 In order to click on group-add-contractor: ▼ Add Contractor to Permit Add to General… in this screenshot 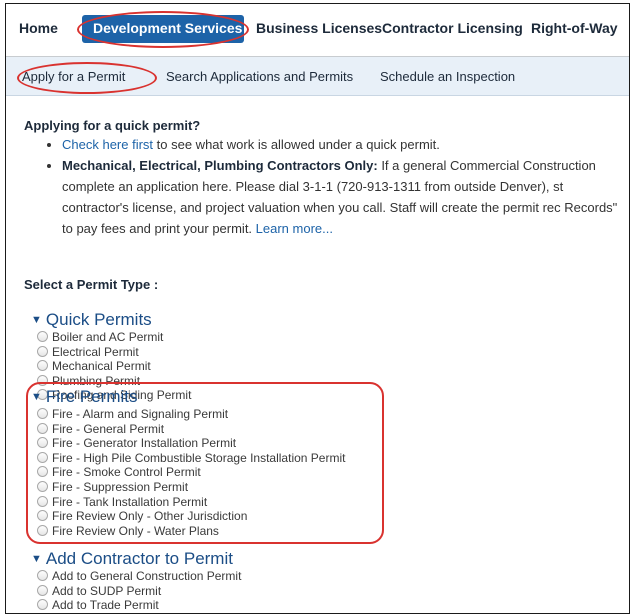, I will do `click(136, 581)`.